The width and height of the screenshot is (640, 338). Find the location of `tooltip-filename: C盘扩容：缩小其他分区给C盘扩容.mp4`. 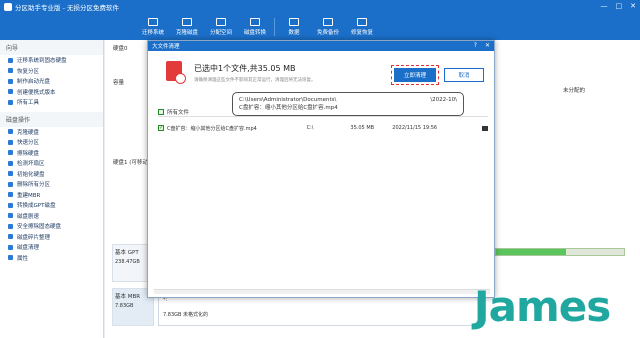

tooltip-filename: C盘扩容：缩小其他分区给C盘扩容.mp4 is located at coordinates (288, 108).